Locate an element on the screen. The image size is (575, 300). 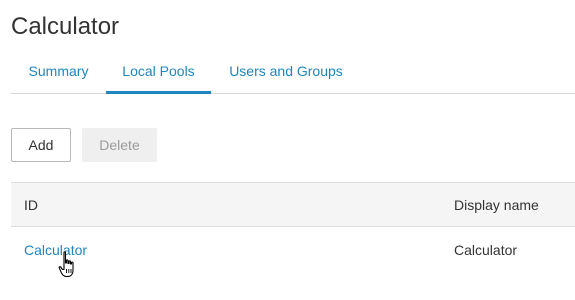
tab-local-pools: Local Pools is located at coordinates (158, 76).